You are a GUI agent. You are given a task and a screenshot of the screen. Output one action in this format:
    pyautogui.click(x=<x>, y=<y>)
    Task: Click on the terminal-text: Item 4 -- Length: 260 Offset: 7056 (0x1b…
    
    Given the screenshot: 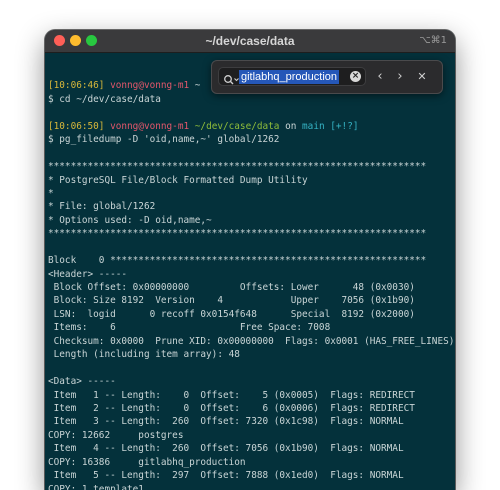 What is the action you would take?
    pyautogui.click(x=226, y=449)
    